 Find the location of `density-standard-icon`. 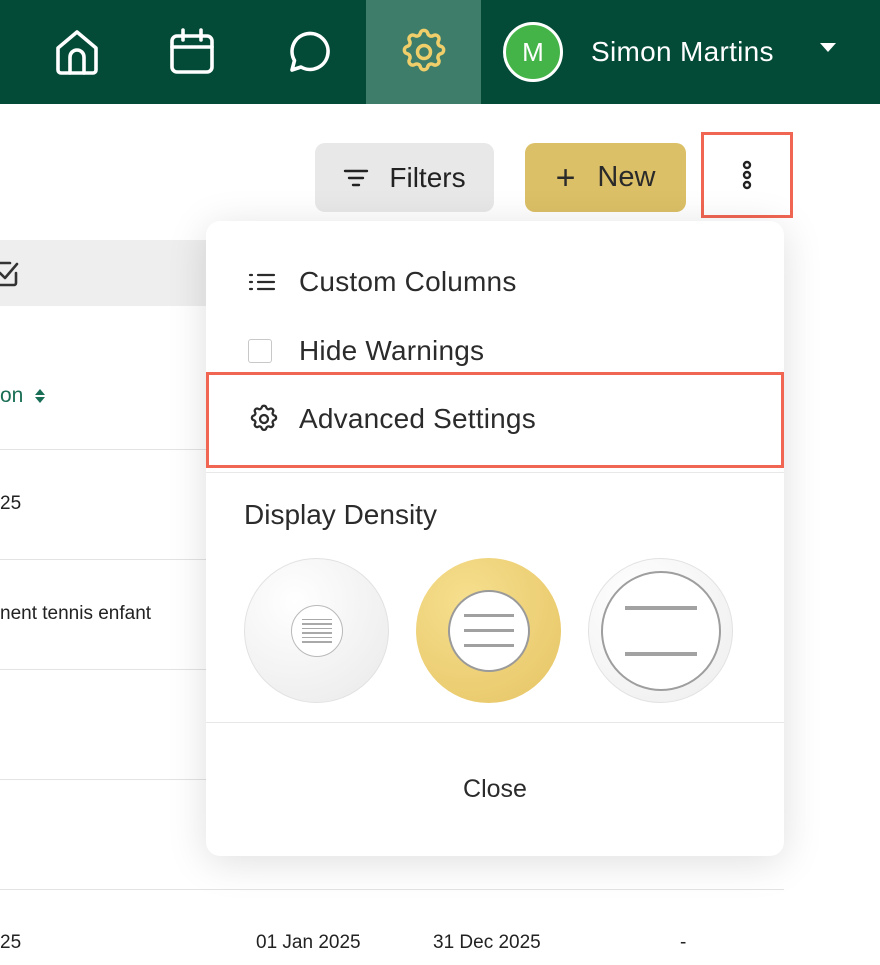

density-standard-icon is located at coordinates (488, 630).